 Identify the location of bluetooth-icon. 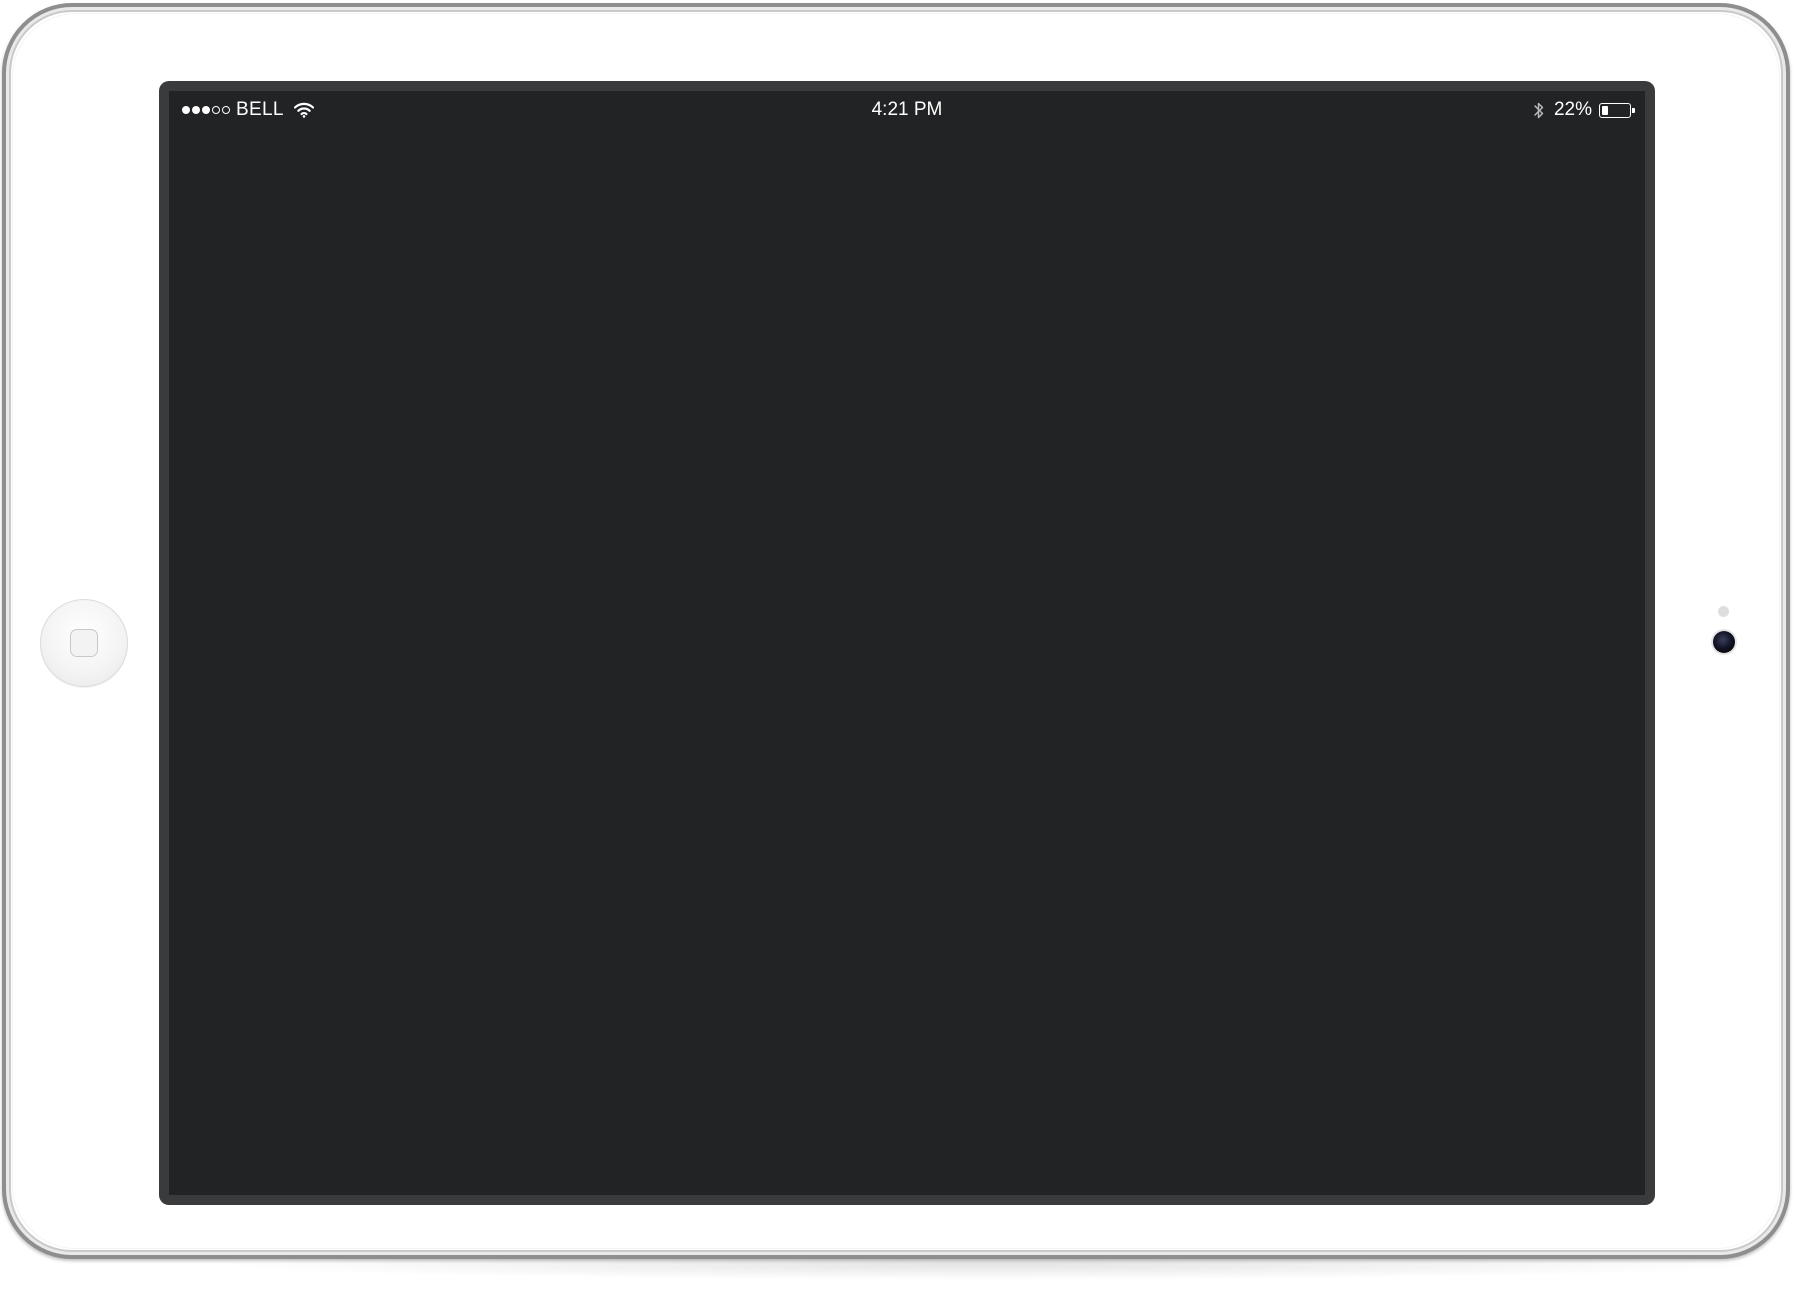
(1539, 110).